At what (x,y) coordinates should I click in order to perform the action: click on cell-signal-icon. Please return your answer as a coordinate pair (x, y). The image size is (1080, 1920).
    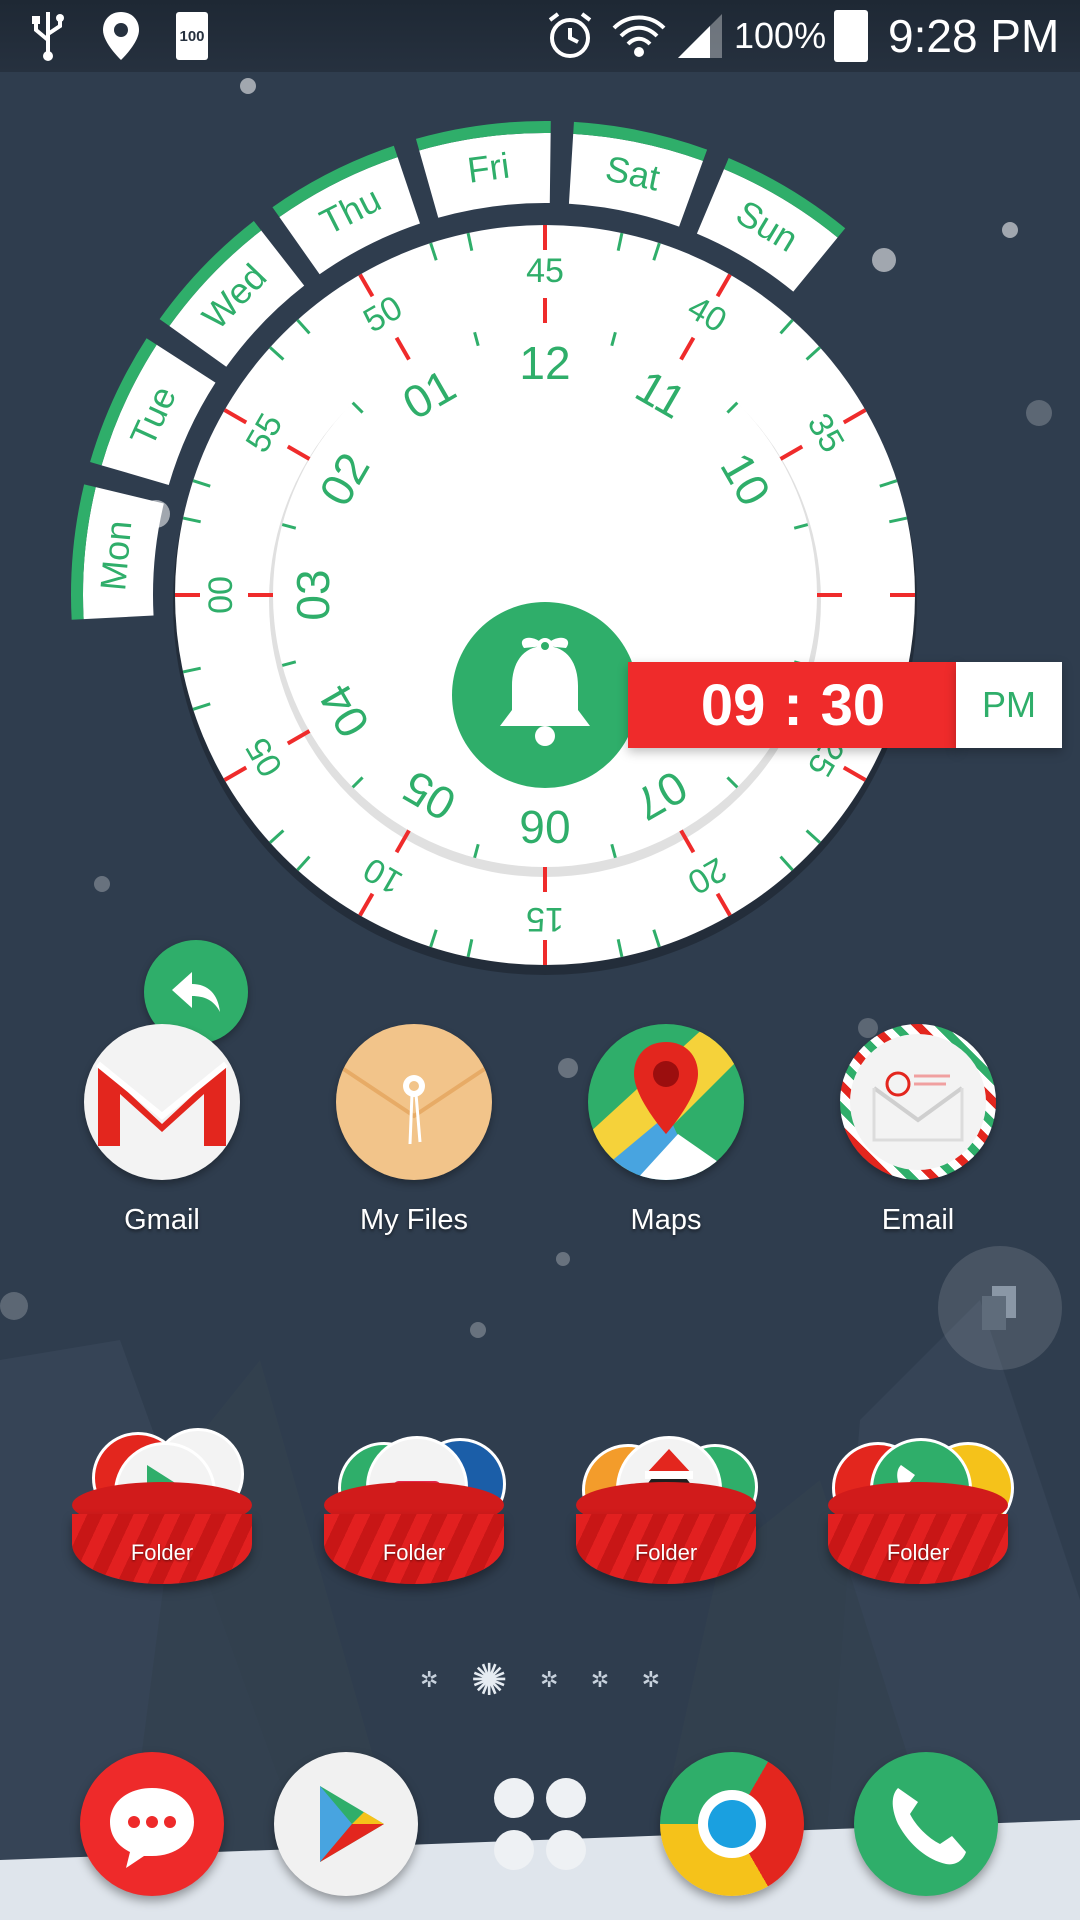
    Looking at the image, I should click on (700, 36).